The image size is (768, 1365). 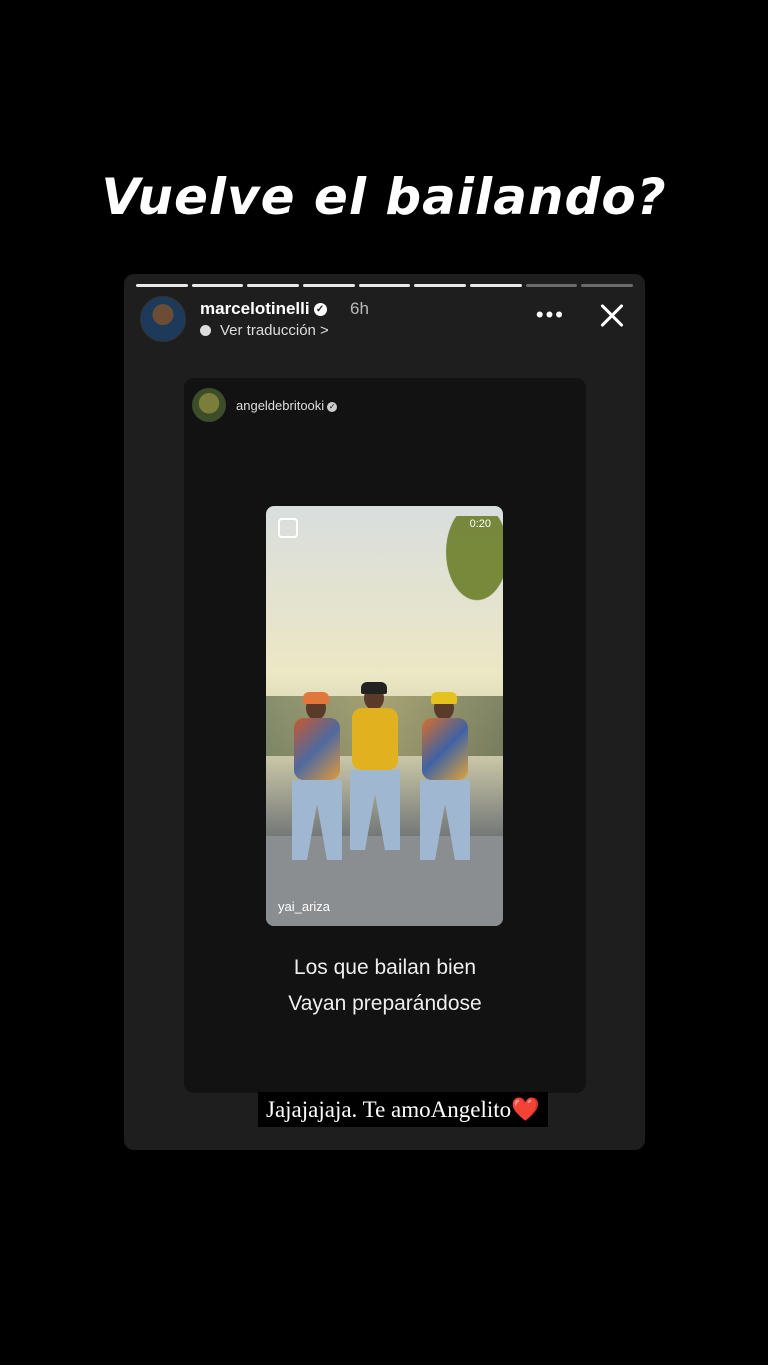 I want to click on shared-post-avatar, so click(x=209, y=405).